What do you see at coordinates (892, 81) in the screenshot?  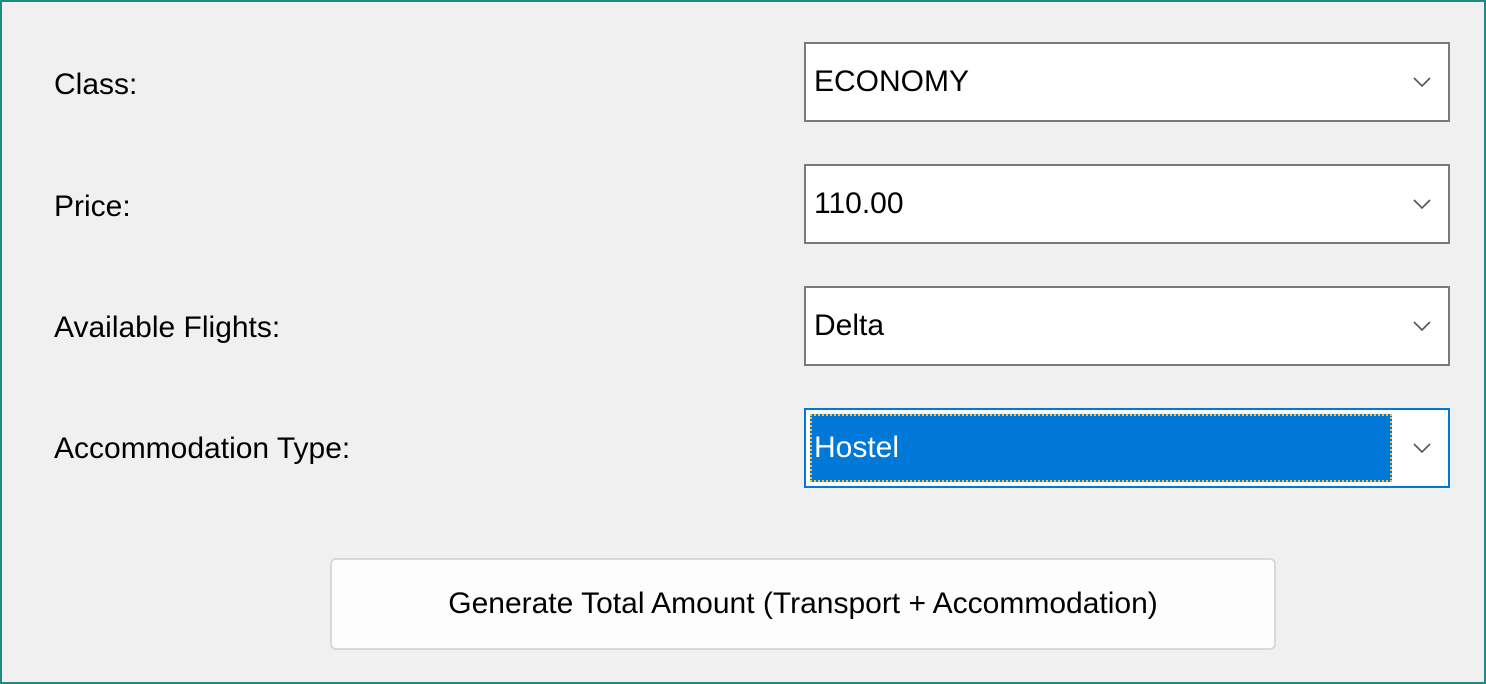 I see `class-dropdown-value: ECONOMY` at bounding box center [892, 81].